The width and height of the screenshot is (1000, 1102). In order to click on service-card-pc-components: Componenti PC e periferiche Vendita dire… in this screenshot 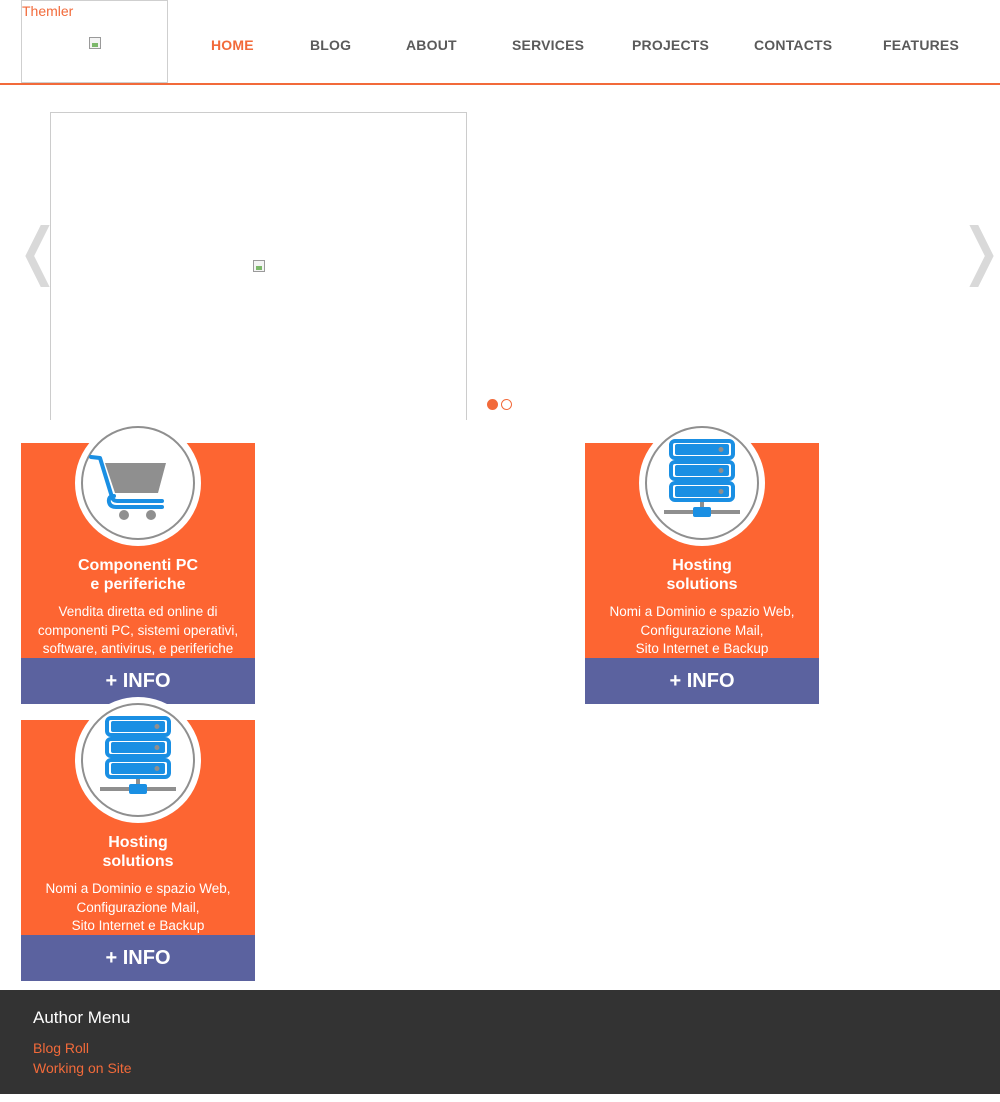, I will do `click(138, 562)`.